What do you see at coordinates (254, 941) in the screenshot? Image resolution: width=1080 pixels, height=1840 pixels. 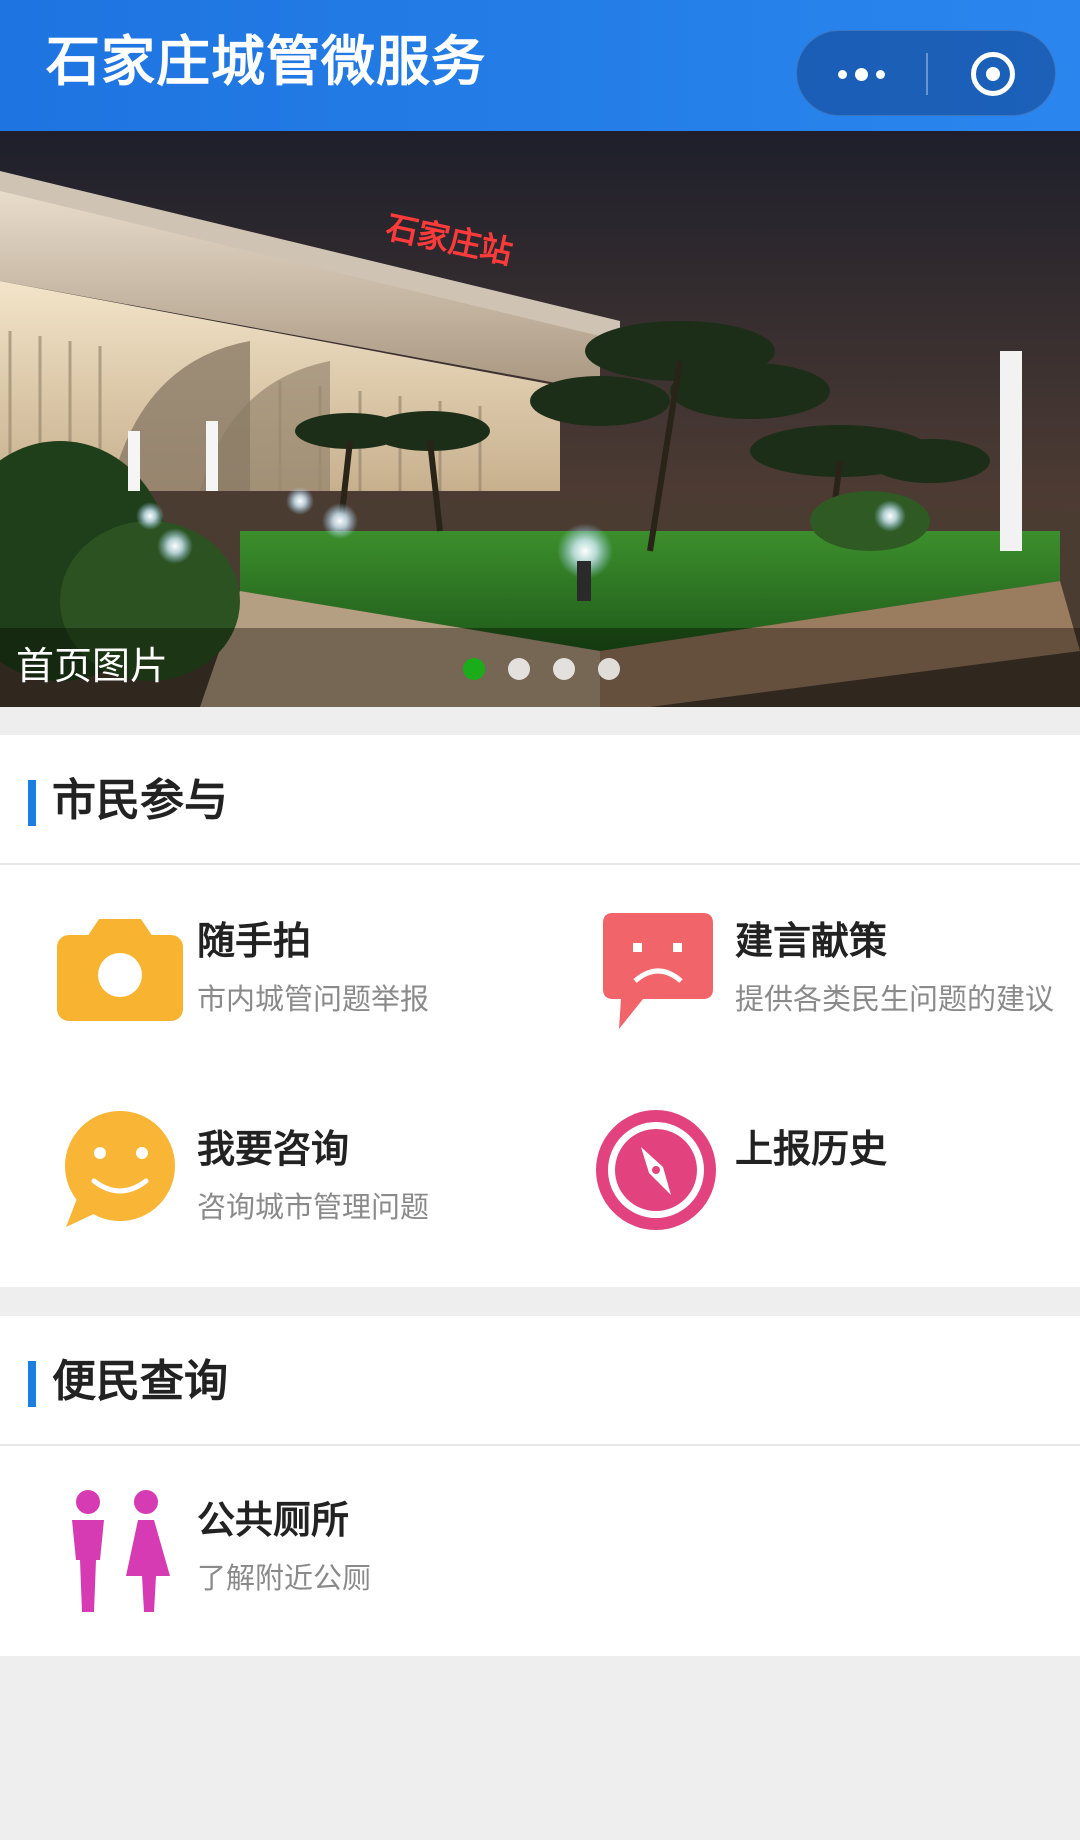 I see `item-title: 随手拍` at bounding box center [254, 941].